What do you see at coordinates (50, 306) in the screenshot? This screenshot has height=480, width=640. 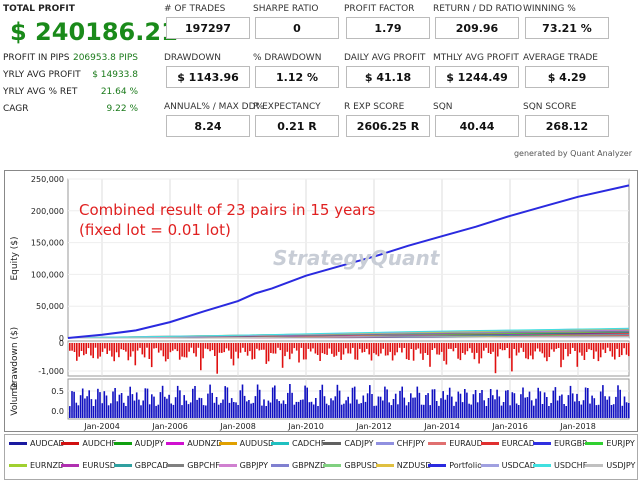 I see `y-tick-label: 50,000` at bounding box center [50, 306].